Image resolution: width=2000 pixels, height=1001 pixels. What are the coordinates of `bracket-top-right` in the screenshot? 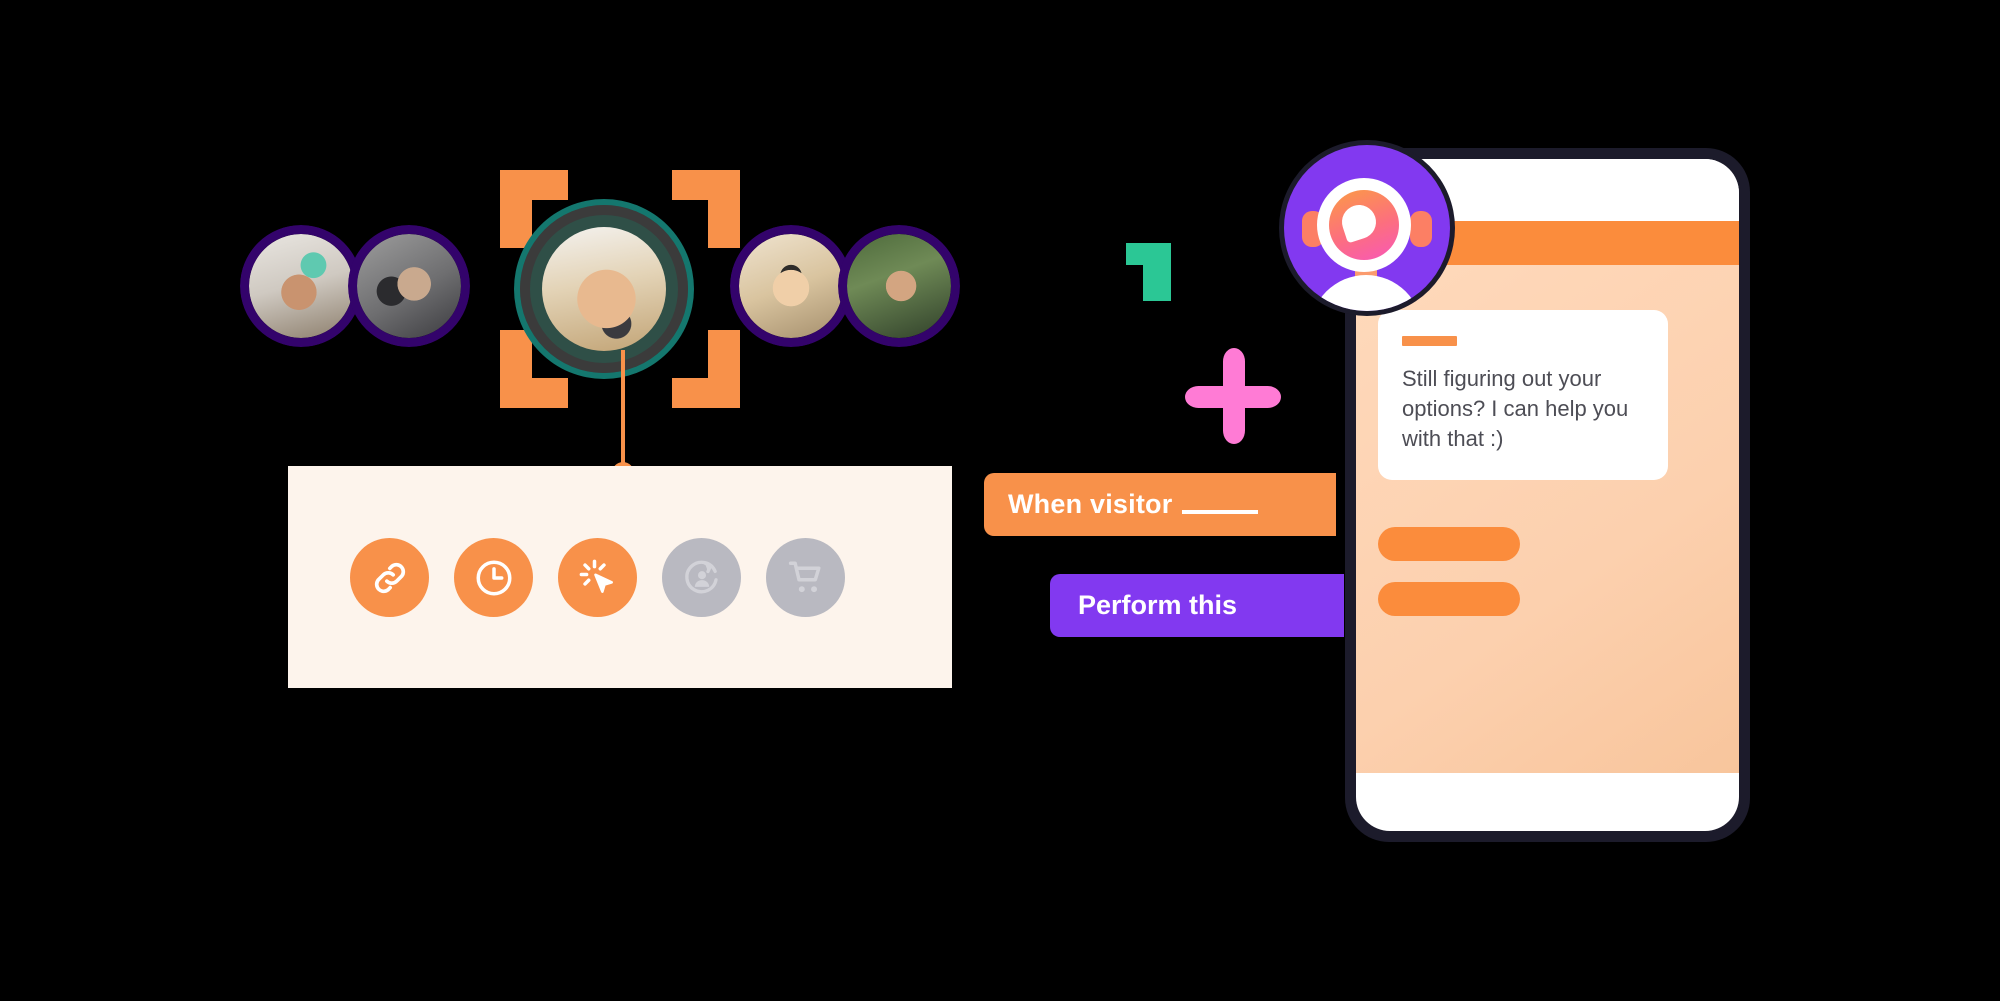 It's located at (706, 185).